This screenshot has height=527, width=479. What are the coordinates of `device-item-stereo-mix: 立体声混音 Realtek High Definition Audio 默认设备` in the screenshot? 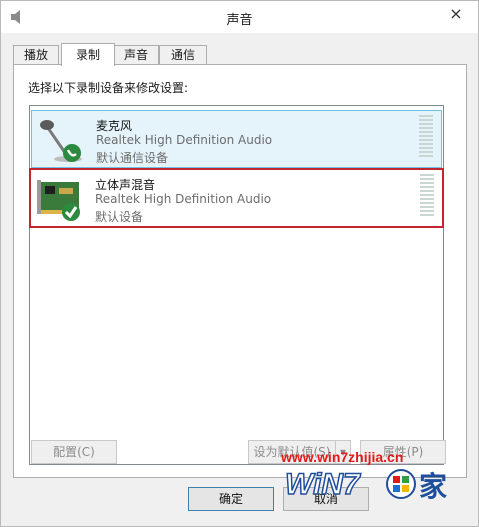 It's located at (236, 198).